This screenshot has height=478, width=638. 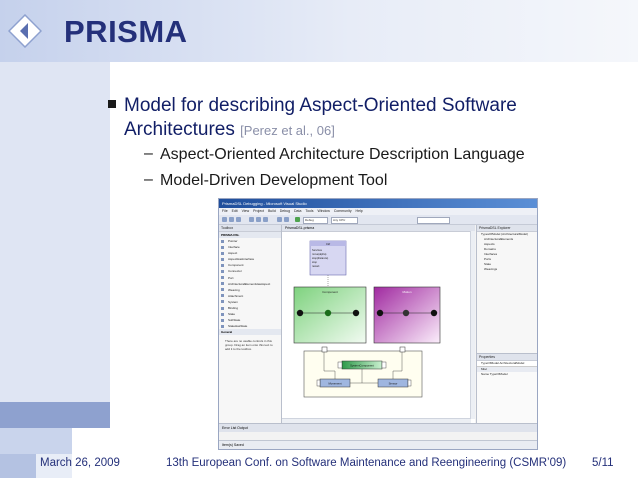 What do you see at coordinates (314, 262) in the screenshot?
I see `interface-row: stop` at bounding box center [314, 262].